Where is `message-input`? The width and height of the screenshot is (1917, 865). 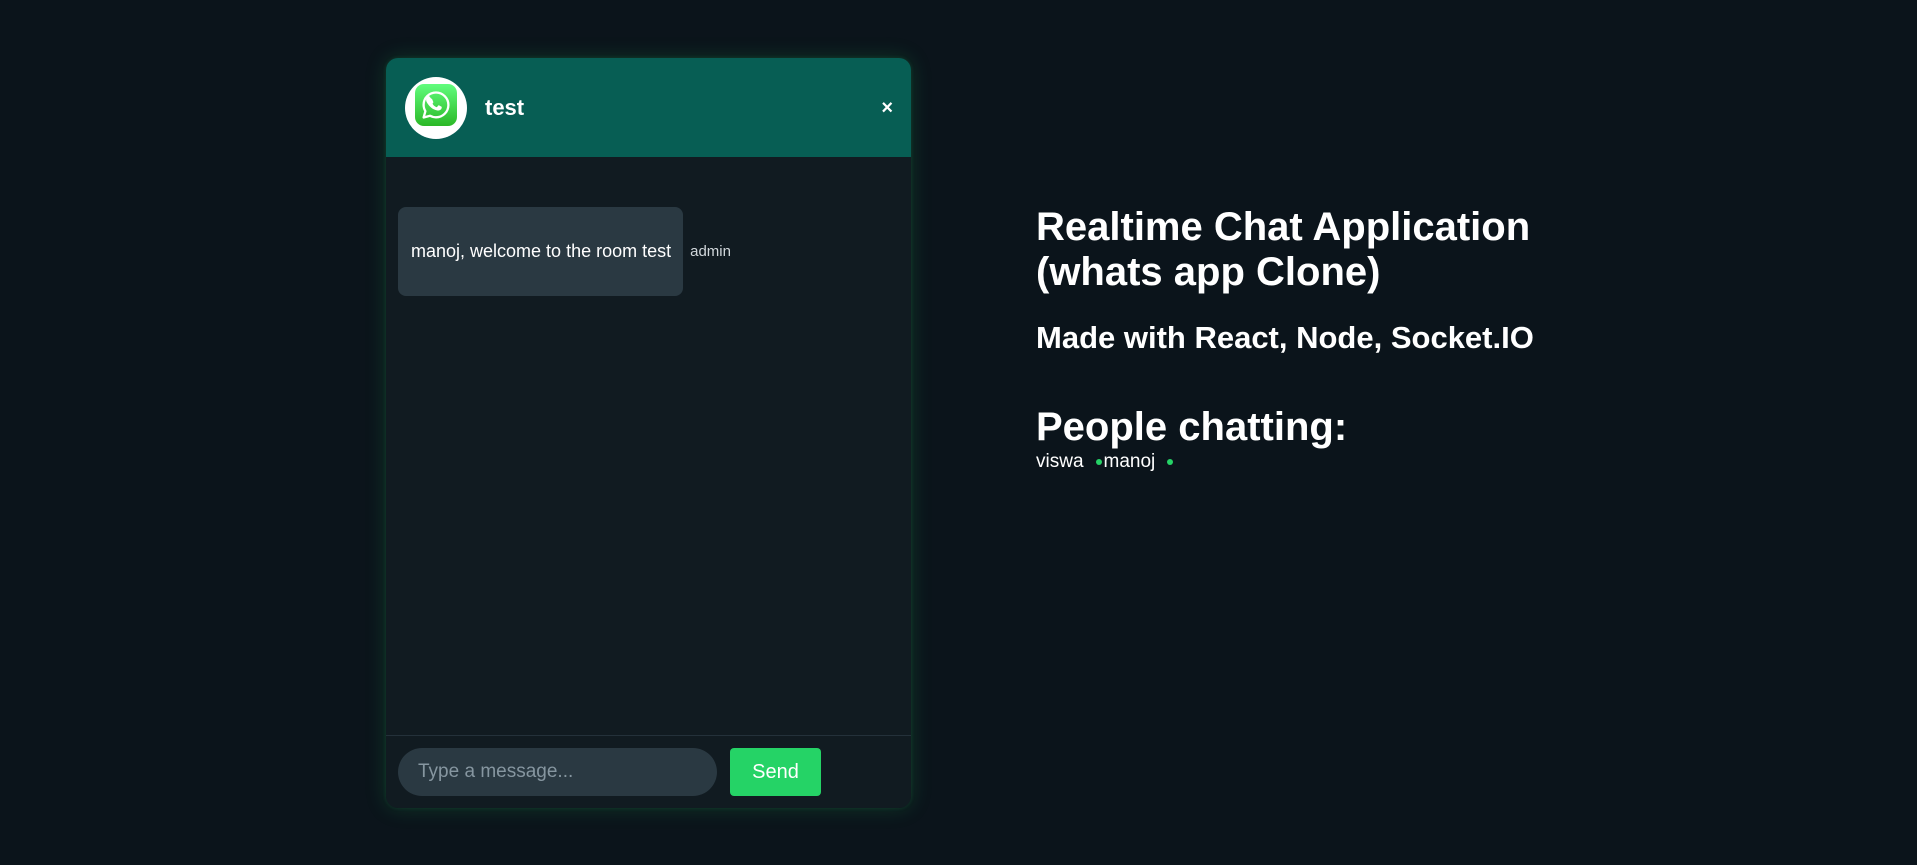
message-input is located at coordinates (557, 772).